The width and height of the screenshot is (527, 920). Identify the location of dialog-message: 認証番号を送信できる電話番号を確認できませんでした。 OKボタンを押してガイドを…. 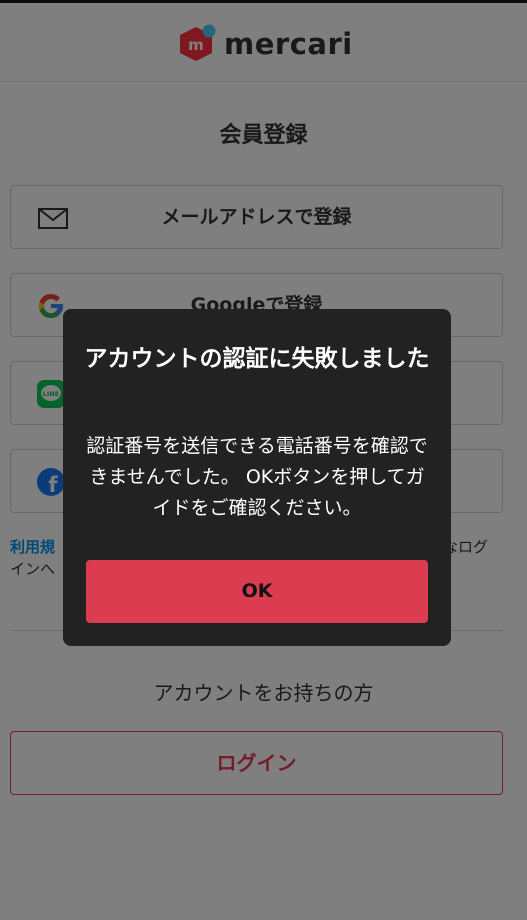
(257, 477).